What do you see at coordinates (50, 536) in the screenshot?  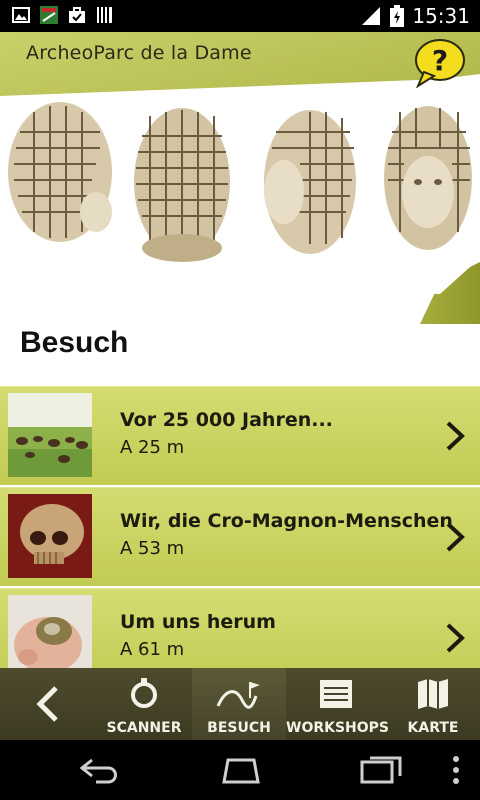 I see `skull-thumbnail` at bounding box center [50, 536].